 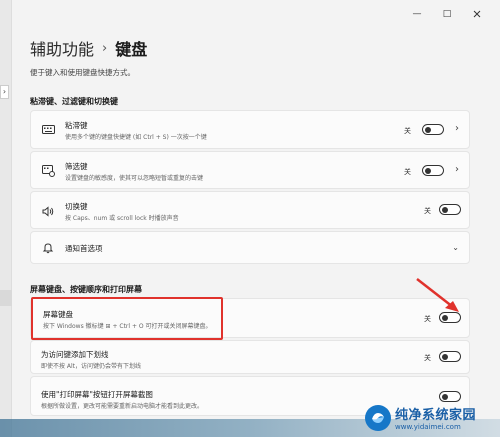 What do you see at coordinates (250, 129) in the screenshot?
I see `sticky-keys-card: 粘滞键 使用多个键的键盘快捷键 (如 Ctrl + S) 一次按一个键 关 ›` at bounding box center [250, 129].